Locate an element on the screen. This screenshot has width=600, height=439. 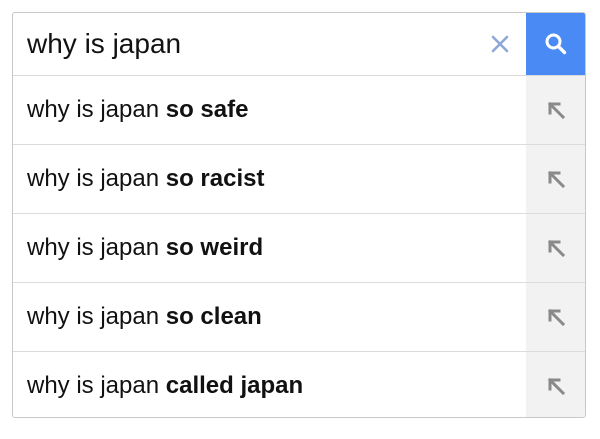
suggestion-completion: so safe is located at coordinates (207, 109).